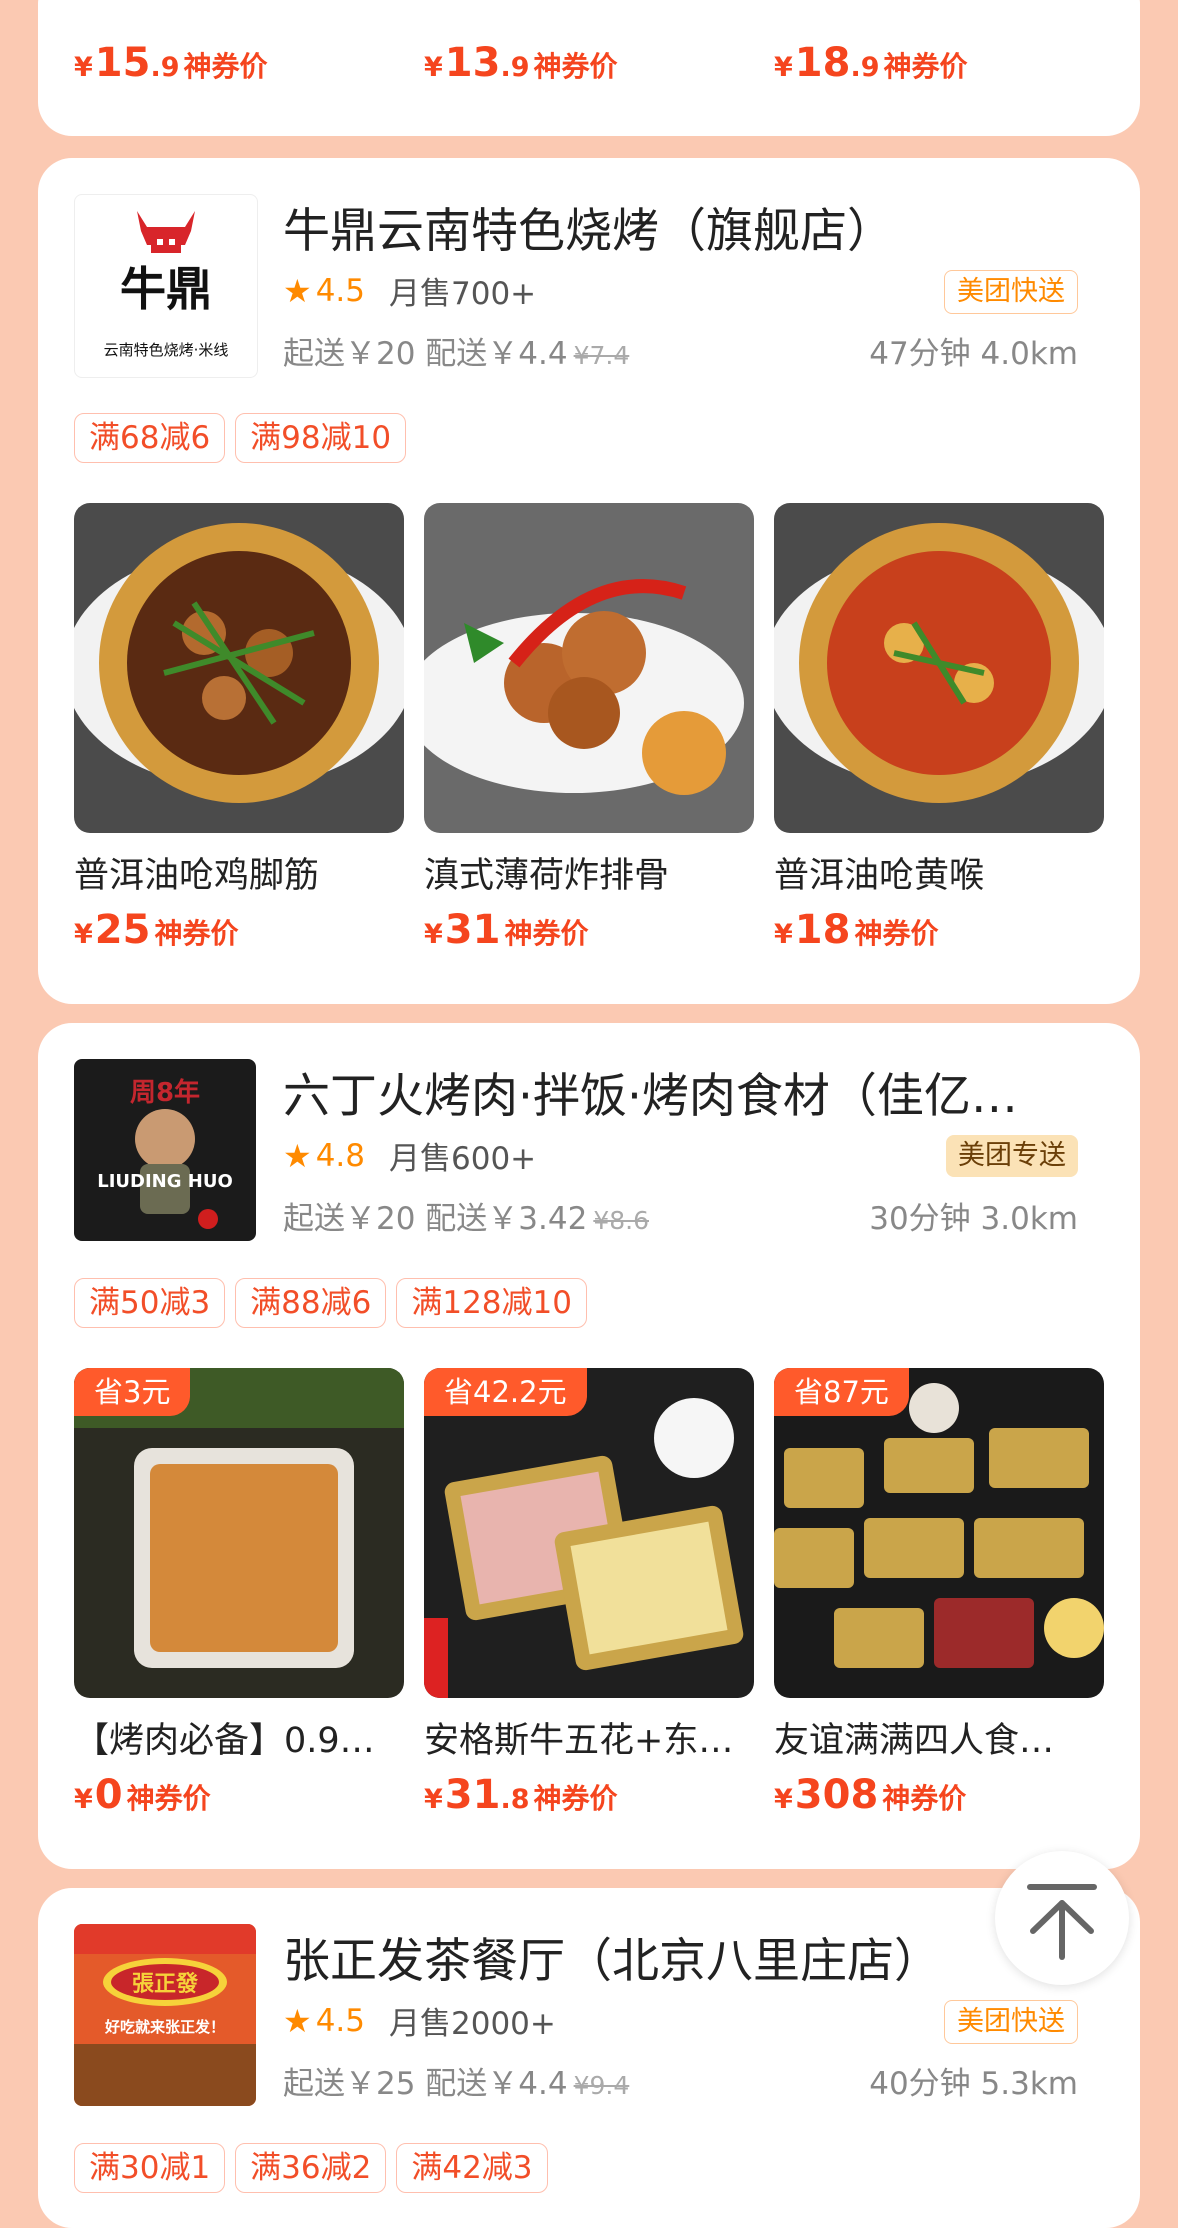 The image size is (1178, 2228). I want to click on rating-row: ★ 4.5 月售700+, so click(409, 290).